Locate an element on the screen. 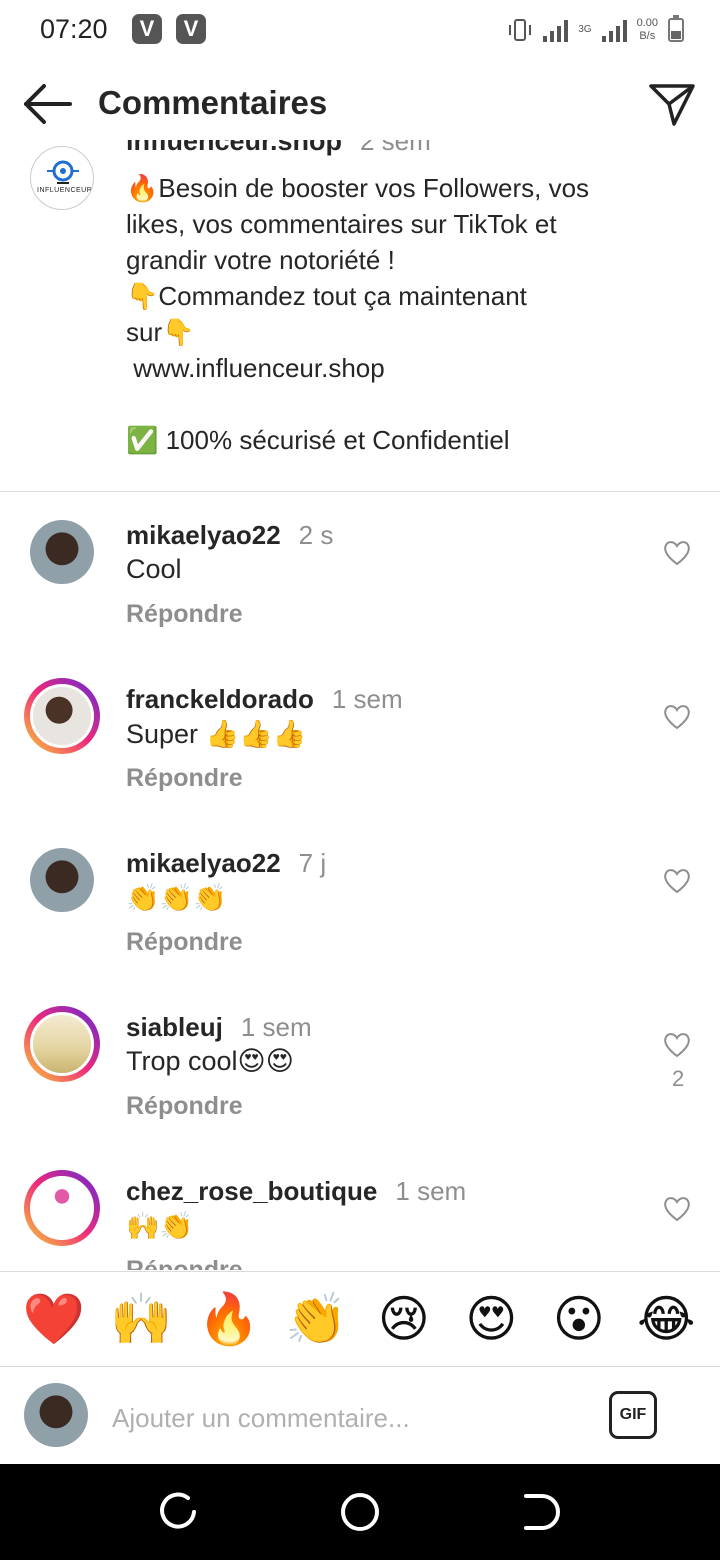  emoji-raised-hands-button: 🙌 is located at coordinates (141, 1319).